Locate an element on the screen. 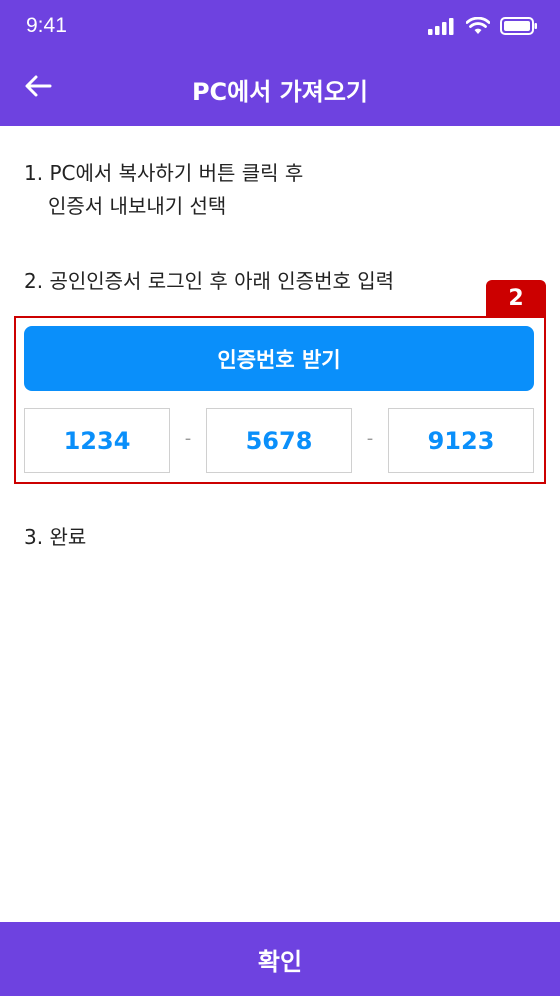 This screenshot has width=560, height=996. app-bar: PC에서 가져오기 is located at coordinates (280, 89).